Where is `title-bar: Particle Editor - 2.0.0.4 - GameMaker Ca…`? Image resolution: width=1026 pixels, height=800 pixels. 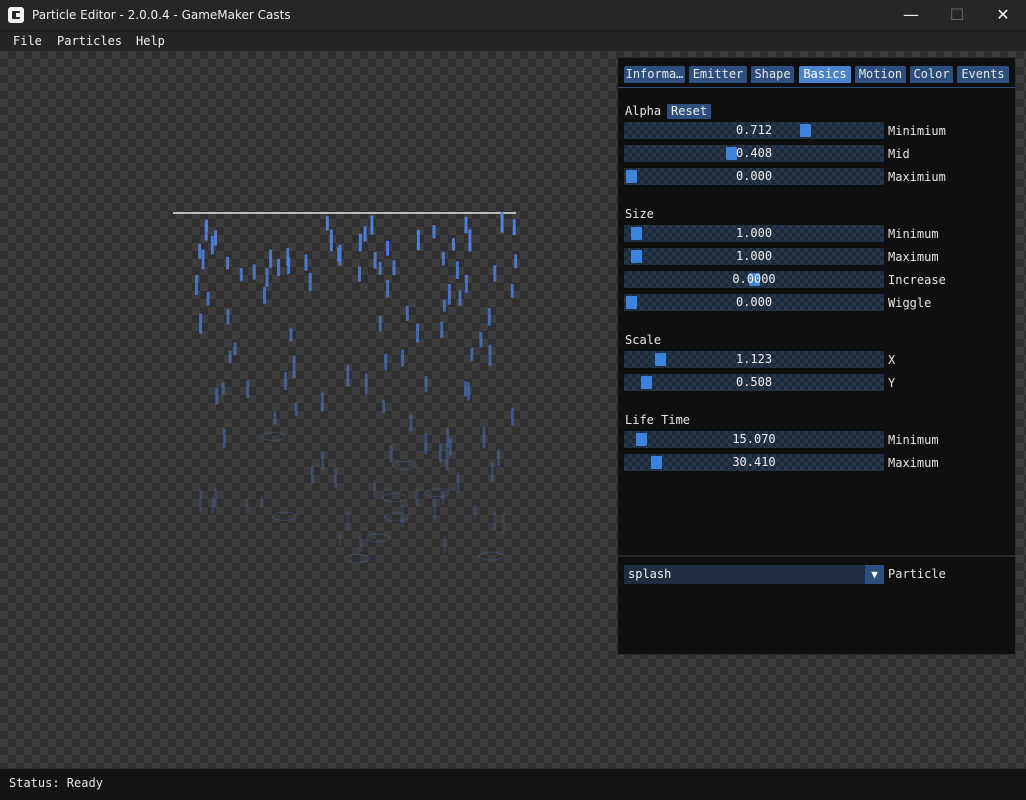 title-bar: Particle Editor - 2.0.0.4 - GameMaker Ca… is located at coordinates (513, 15).